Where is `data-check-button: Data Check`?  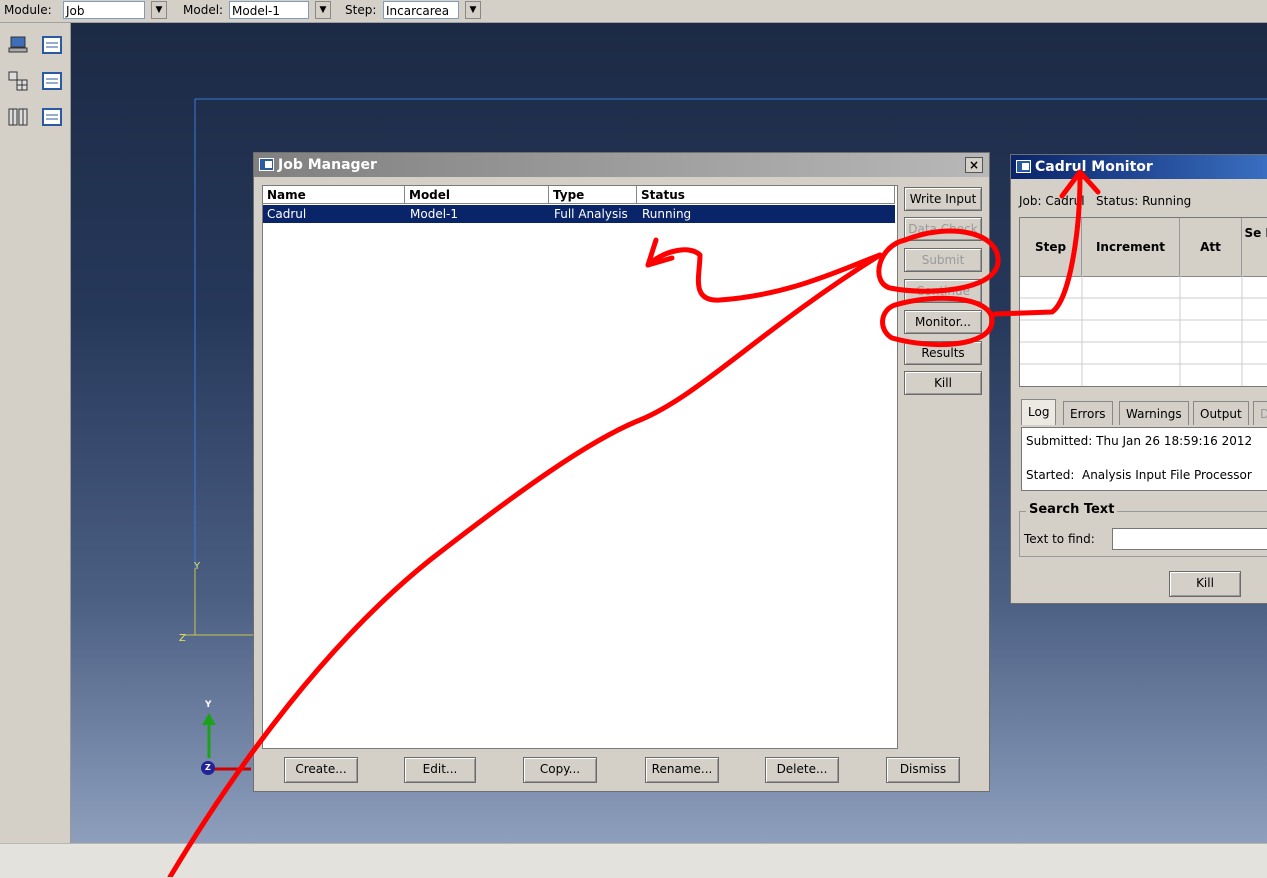 data-check-button: Data Check is located at coordinates (943, 229).